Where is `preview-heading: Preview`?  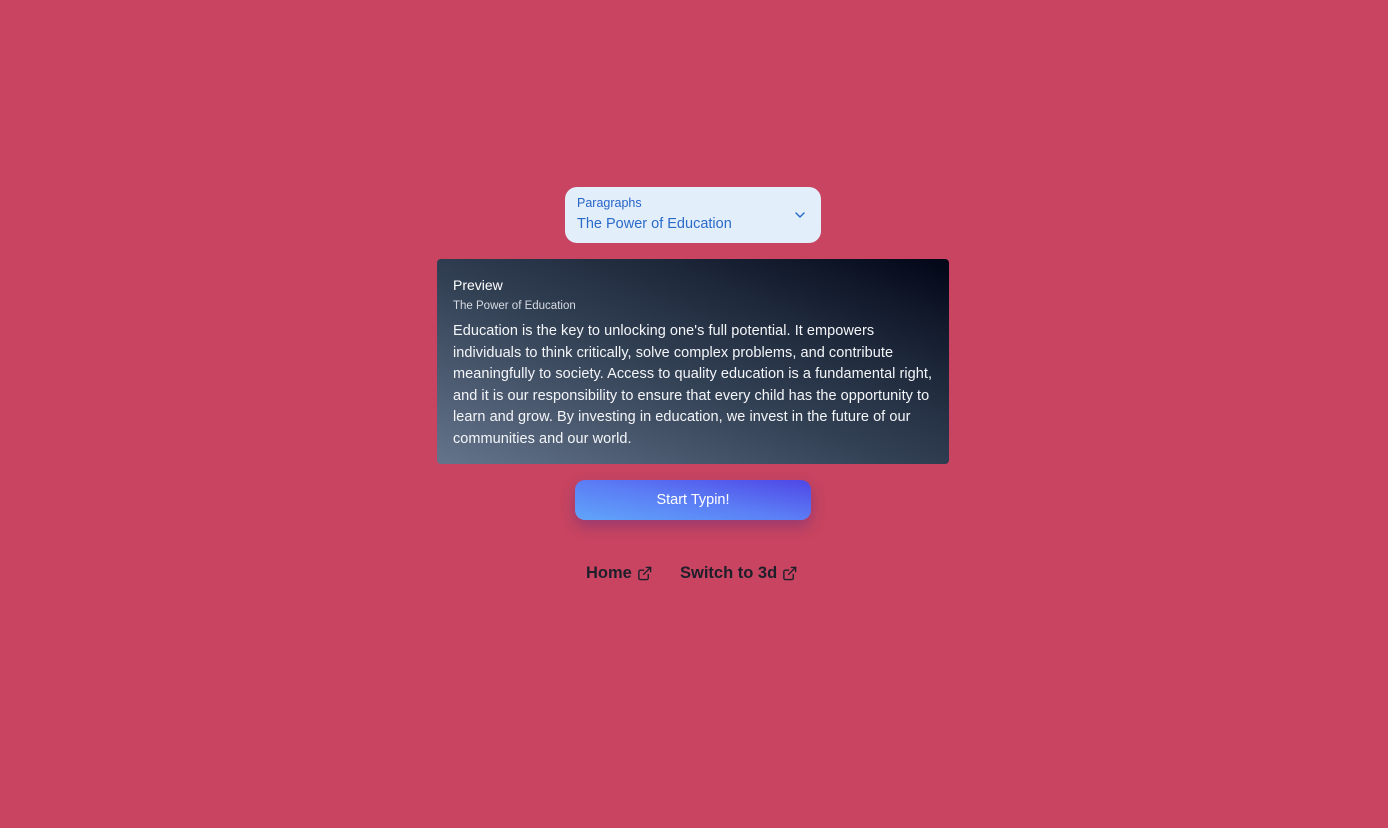
preview-heading: Preview is located at coordinates (478, 285).